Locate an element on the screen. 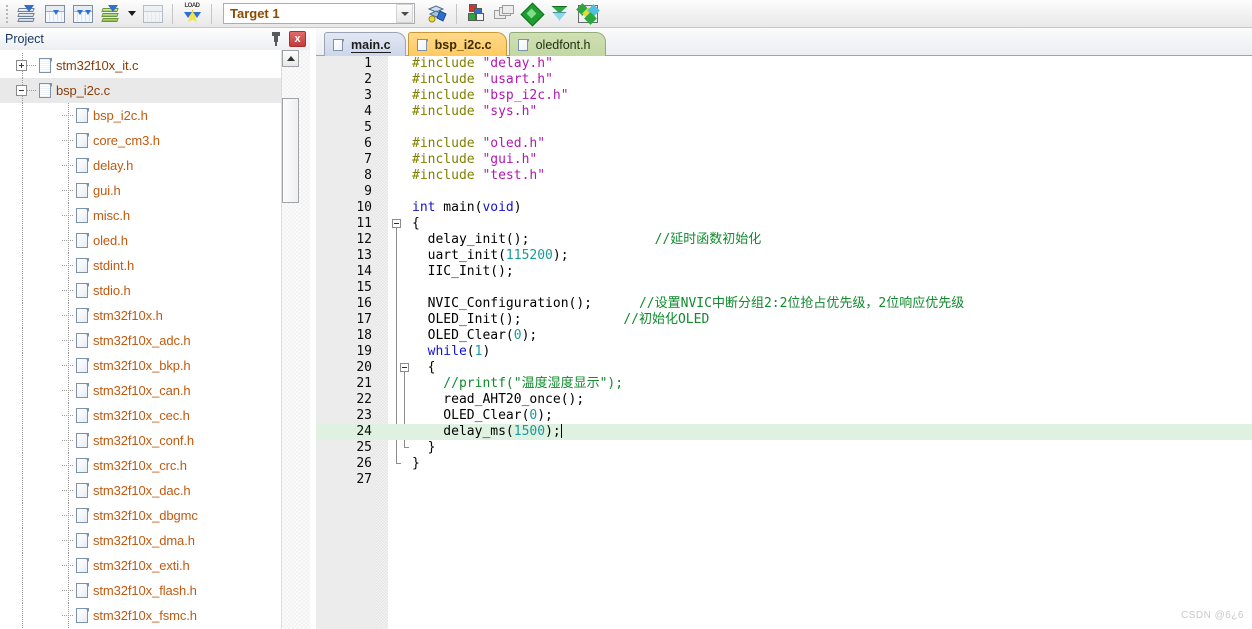  rebuild-all-icon is located at coordinates (111, 14).